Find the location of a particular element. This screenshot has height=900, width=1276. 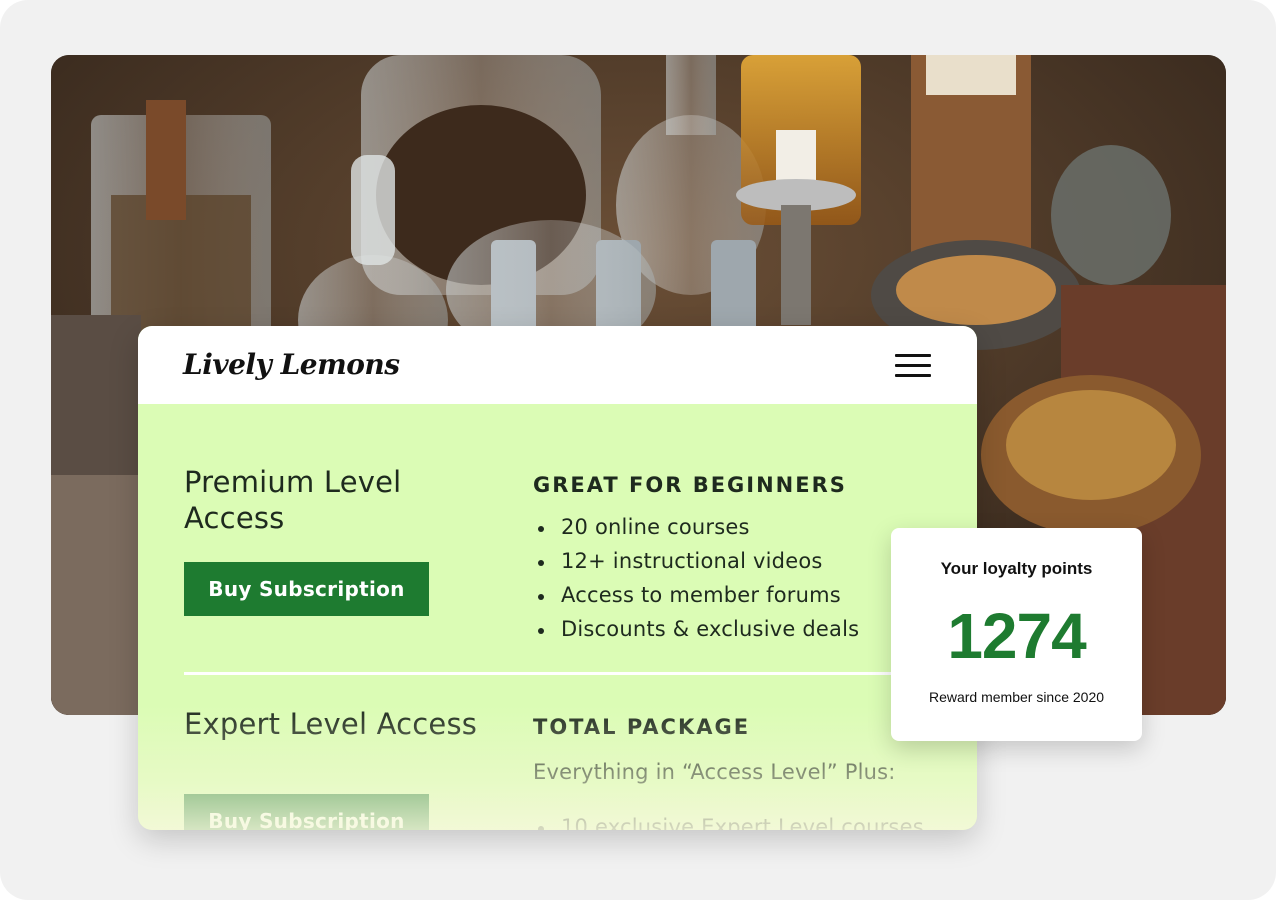

plan-heading-expert: TOTAL PACKAGE is located at coordinates (642, 727).